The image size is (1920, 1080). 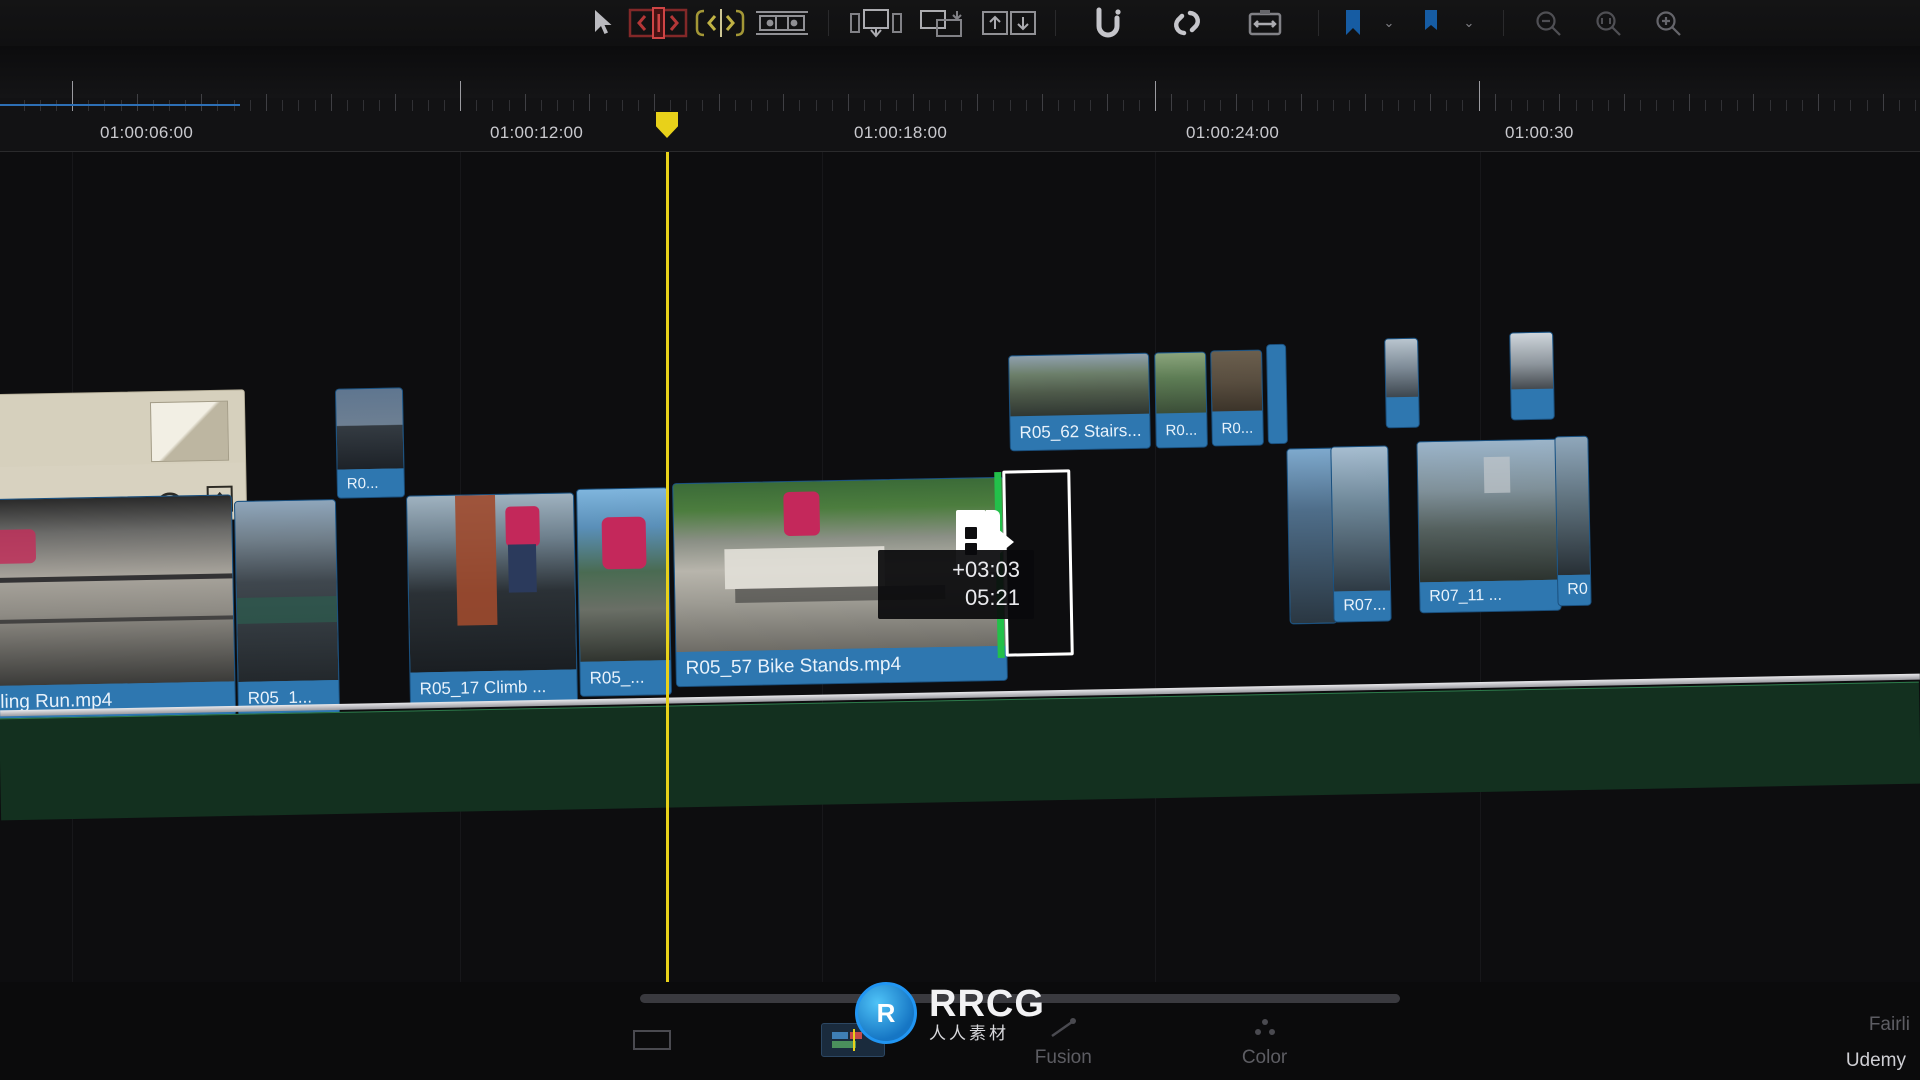 I want to click on flag-color-dropdown: ⌄, so click(x=1471, y=23).